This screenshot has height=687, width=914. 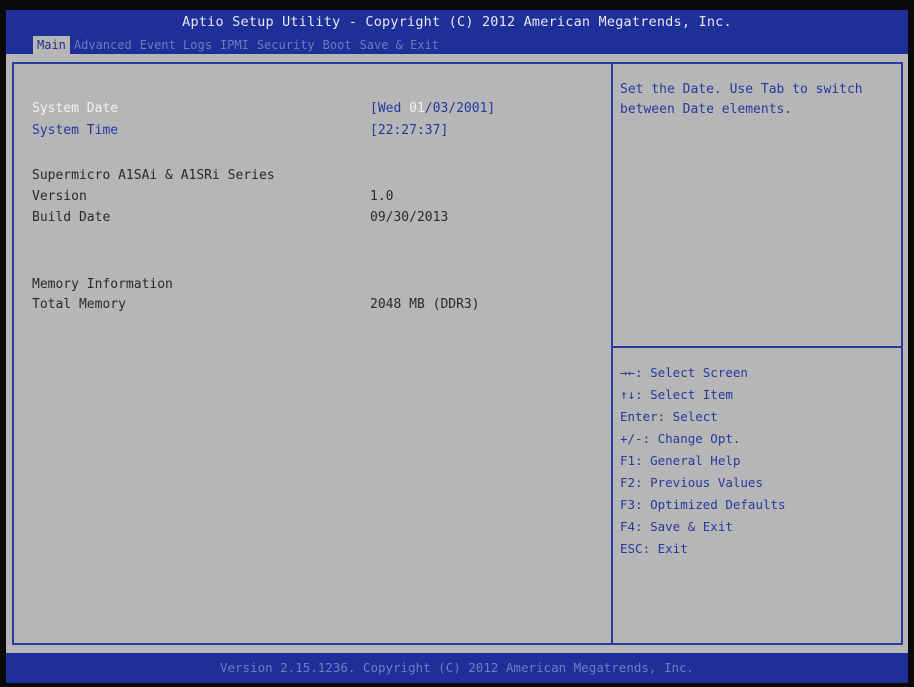 What do you see at coordinates (703, 504) in the screenshot?
I see `key-hint-optimized-defaults: F3: Optimized Defaults` at bounding box center [703, 504].